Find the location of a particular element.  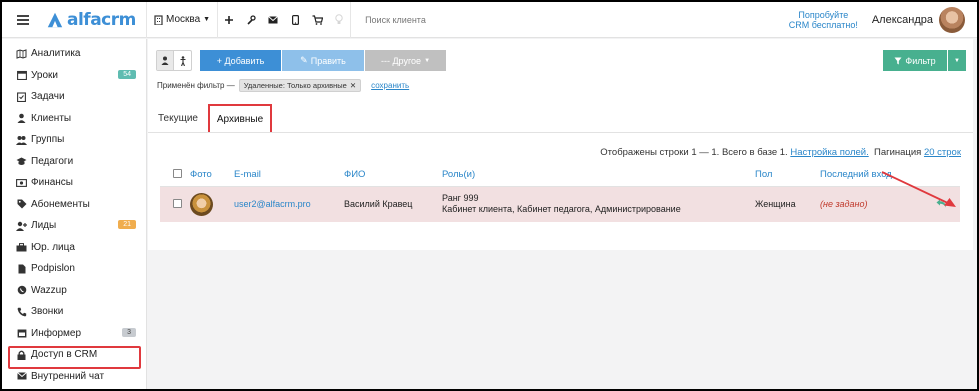

filter-button: Фильтр is located at coordinates (915, 60).